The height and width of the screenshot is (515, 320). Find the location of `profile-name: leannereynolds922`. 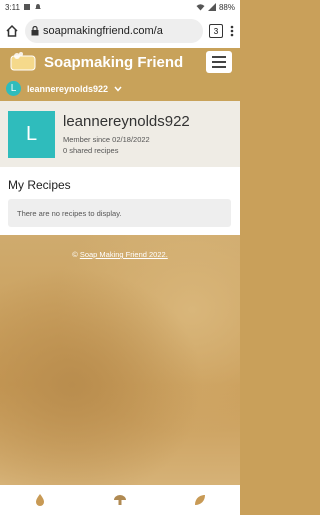

profile-name: leannereynolds922 is located at coordinates (126, 121).